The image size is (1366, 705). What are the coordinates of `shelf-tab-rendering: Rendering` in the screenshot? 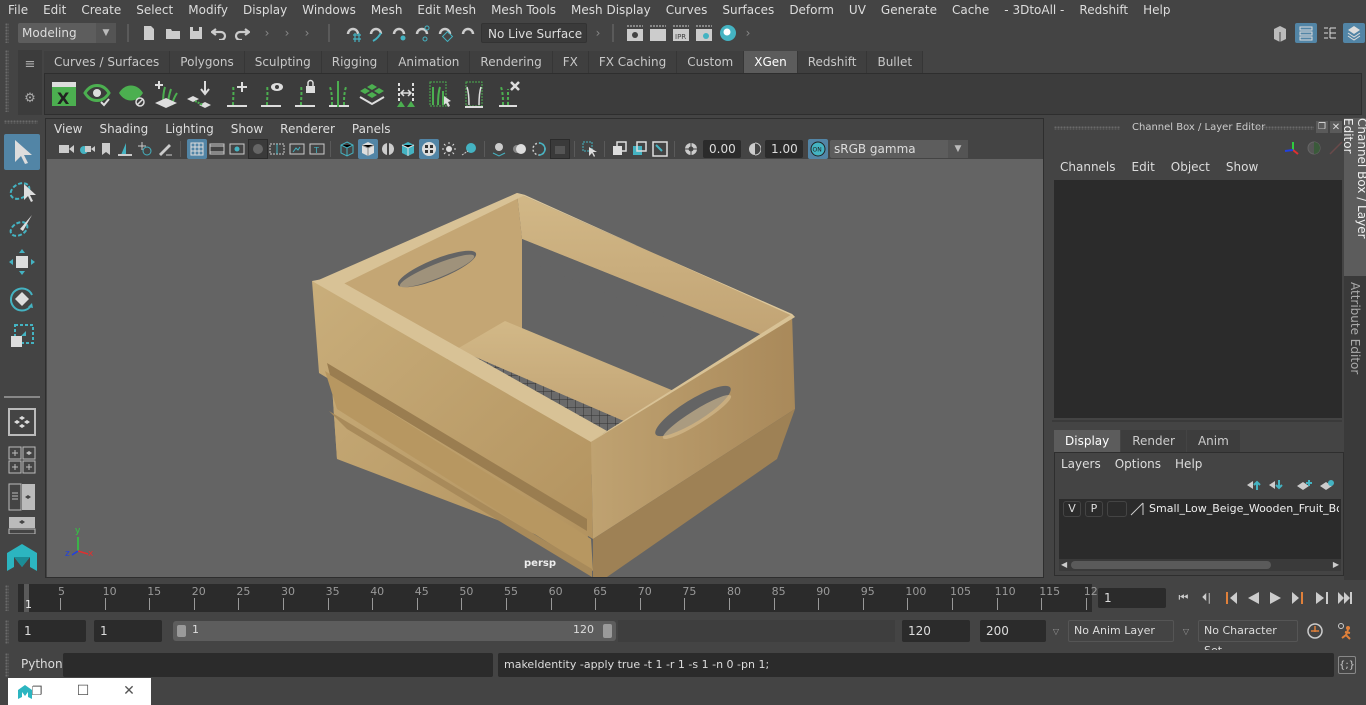 It's located at (511, 62).